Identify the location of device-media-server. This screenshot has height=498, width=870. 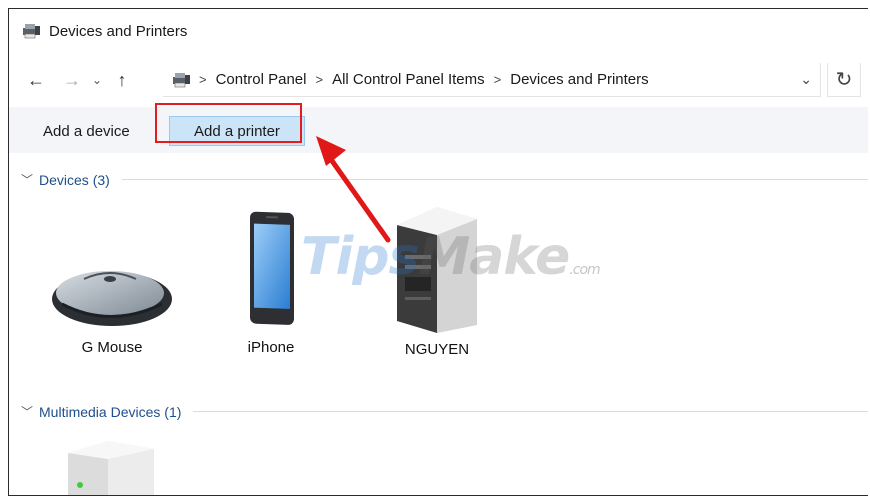
(108, 467).